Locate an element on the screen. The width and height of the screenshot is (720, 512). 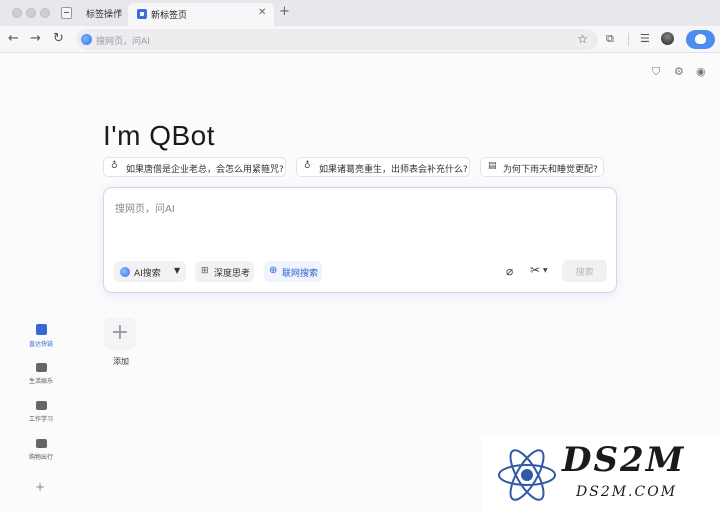
browser-toolbar: ← → ↻ 搜网页，问AI ☆ ⧉ ☰ is located at coordinates (360, 39).